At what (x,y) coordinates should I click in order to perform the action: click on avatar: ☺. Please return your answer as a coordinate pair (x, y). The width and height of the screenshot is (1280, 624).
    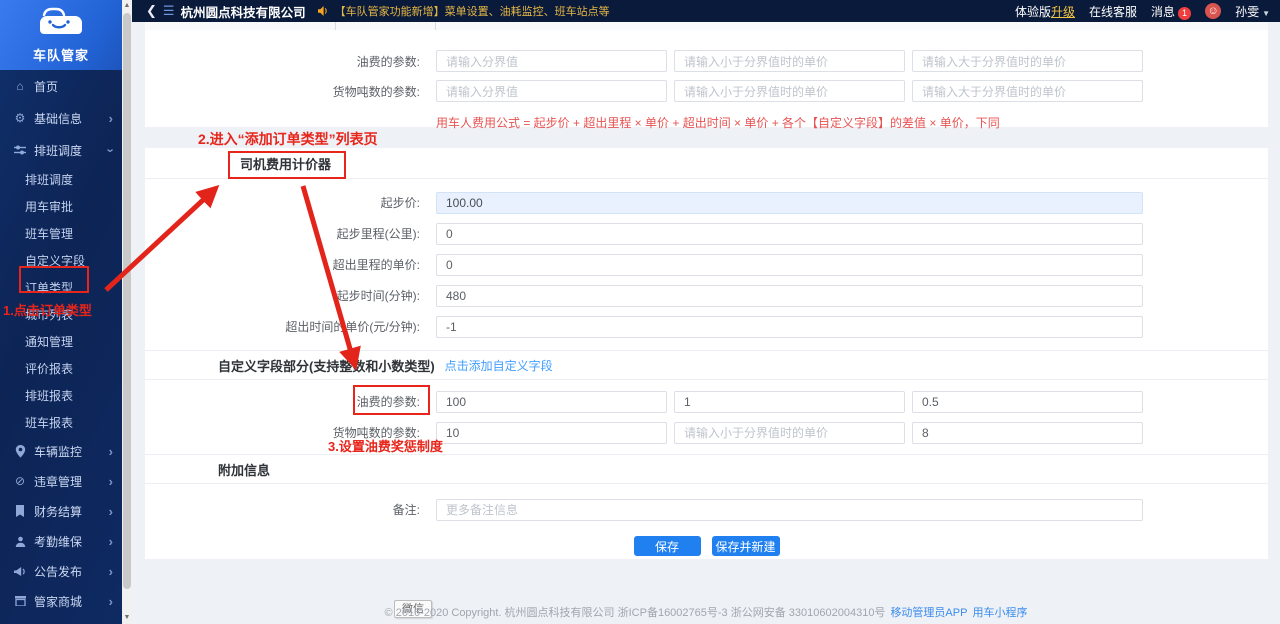
    Looking at the image, I should click on (1213, 11).